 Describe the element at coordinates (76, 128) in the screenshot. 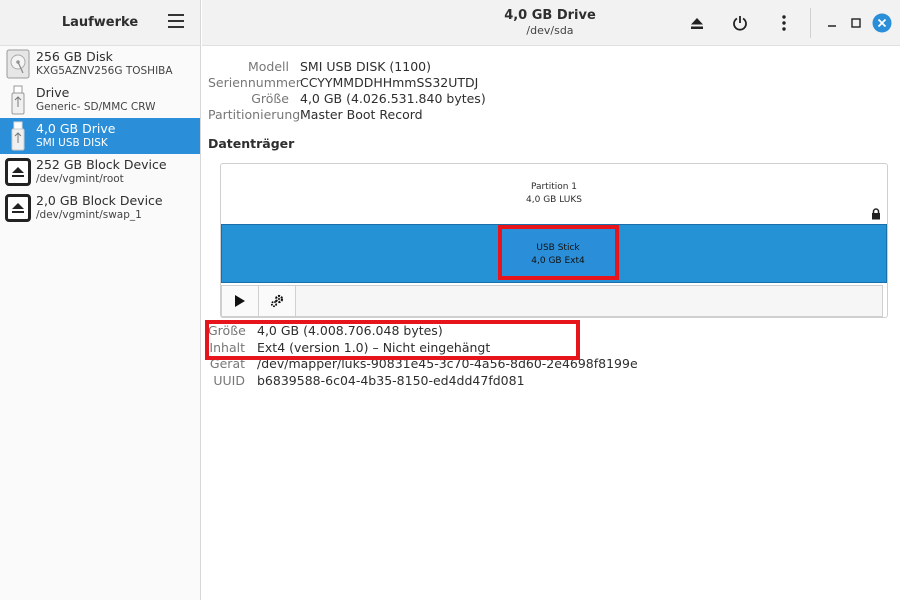

I see `drive-name: 4,0 GB Drive` at that location.